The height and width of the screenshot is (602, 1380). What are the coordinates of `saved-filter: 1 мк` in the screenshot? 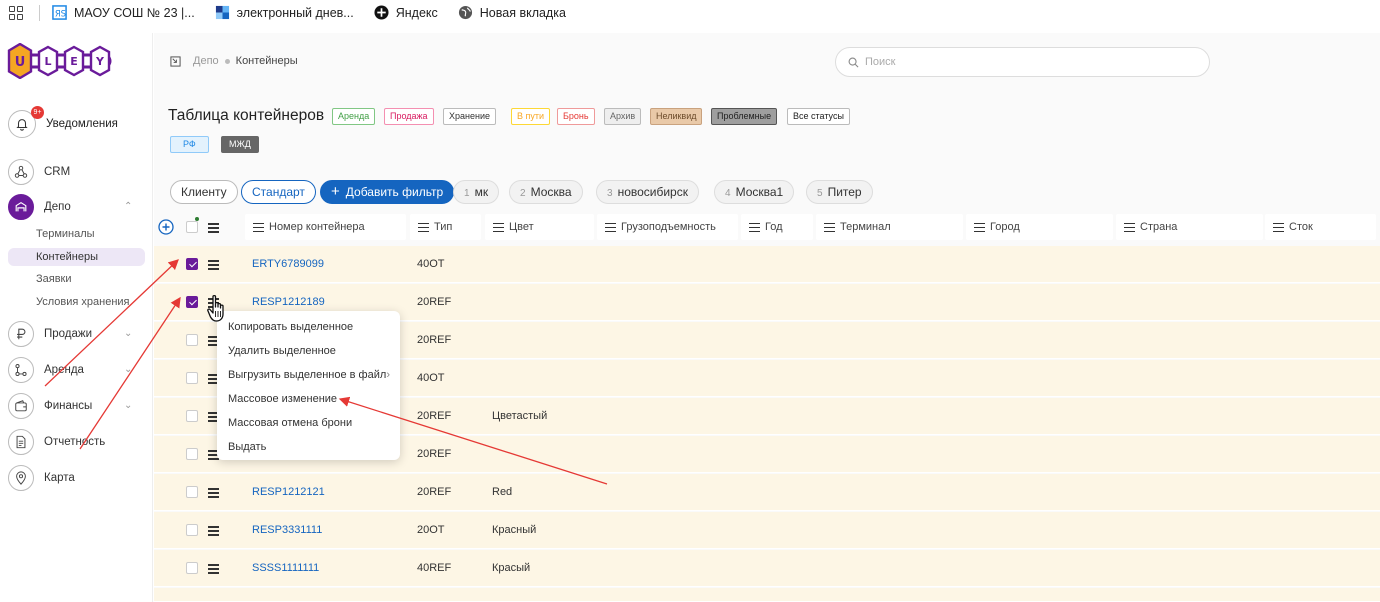 It's located at (476, 192).